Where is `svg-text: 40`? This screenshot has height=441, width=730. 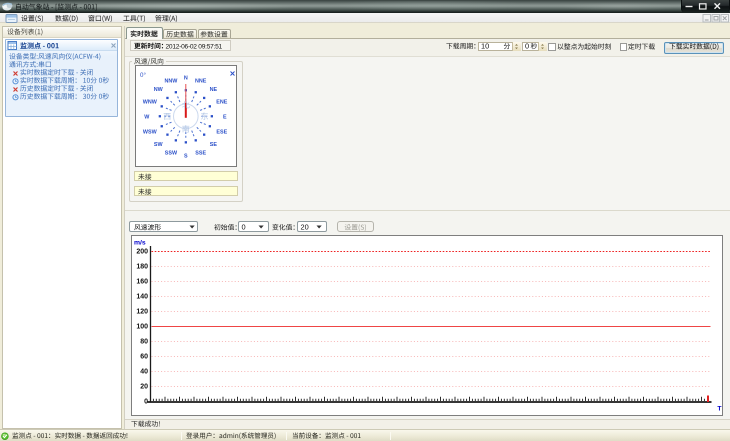
svg-text: 40 is located at coordinates (144, 371).